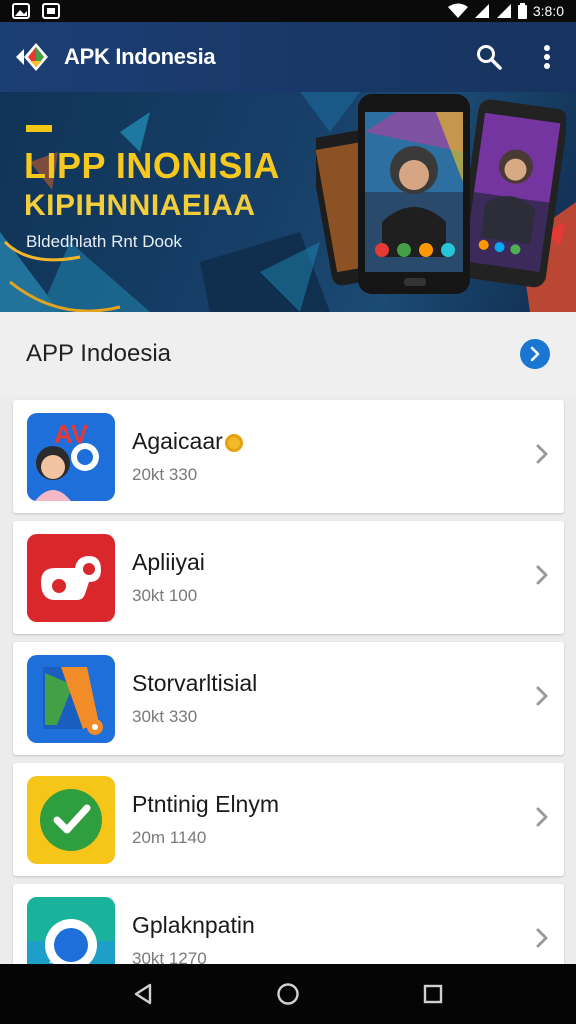 The width and height of the screenshot is (576, 1024). What do you see at coordinates (234, 442) in the screenshot?
I see `coin-icon` at bounding box center [234, 442].